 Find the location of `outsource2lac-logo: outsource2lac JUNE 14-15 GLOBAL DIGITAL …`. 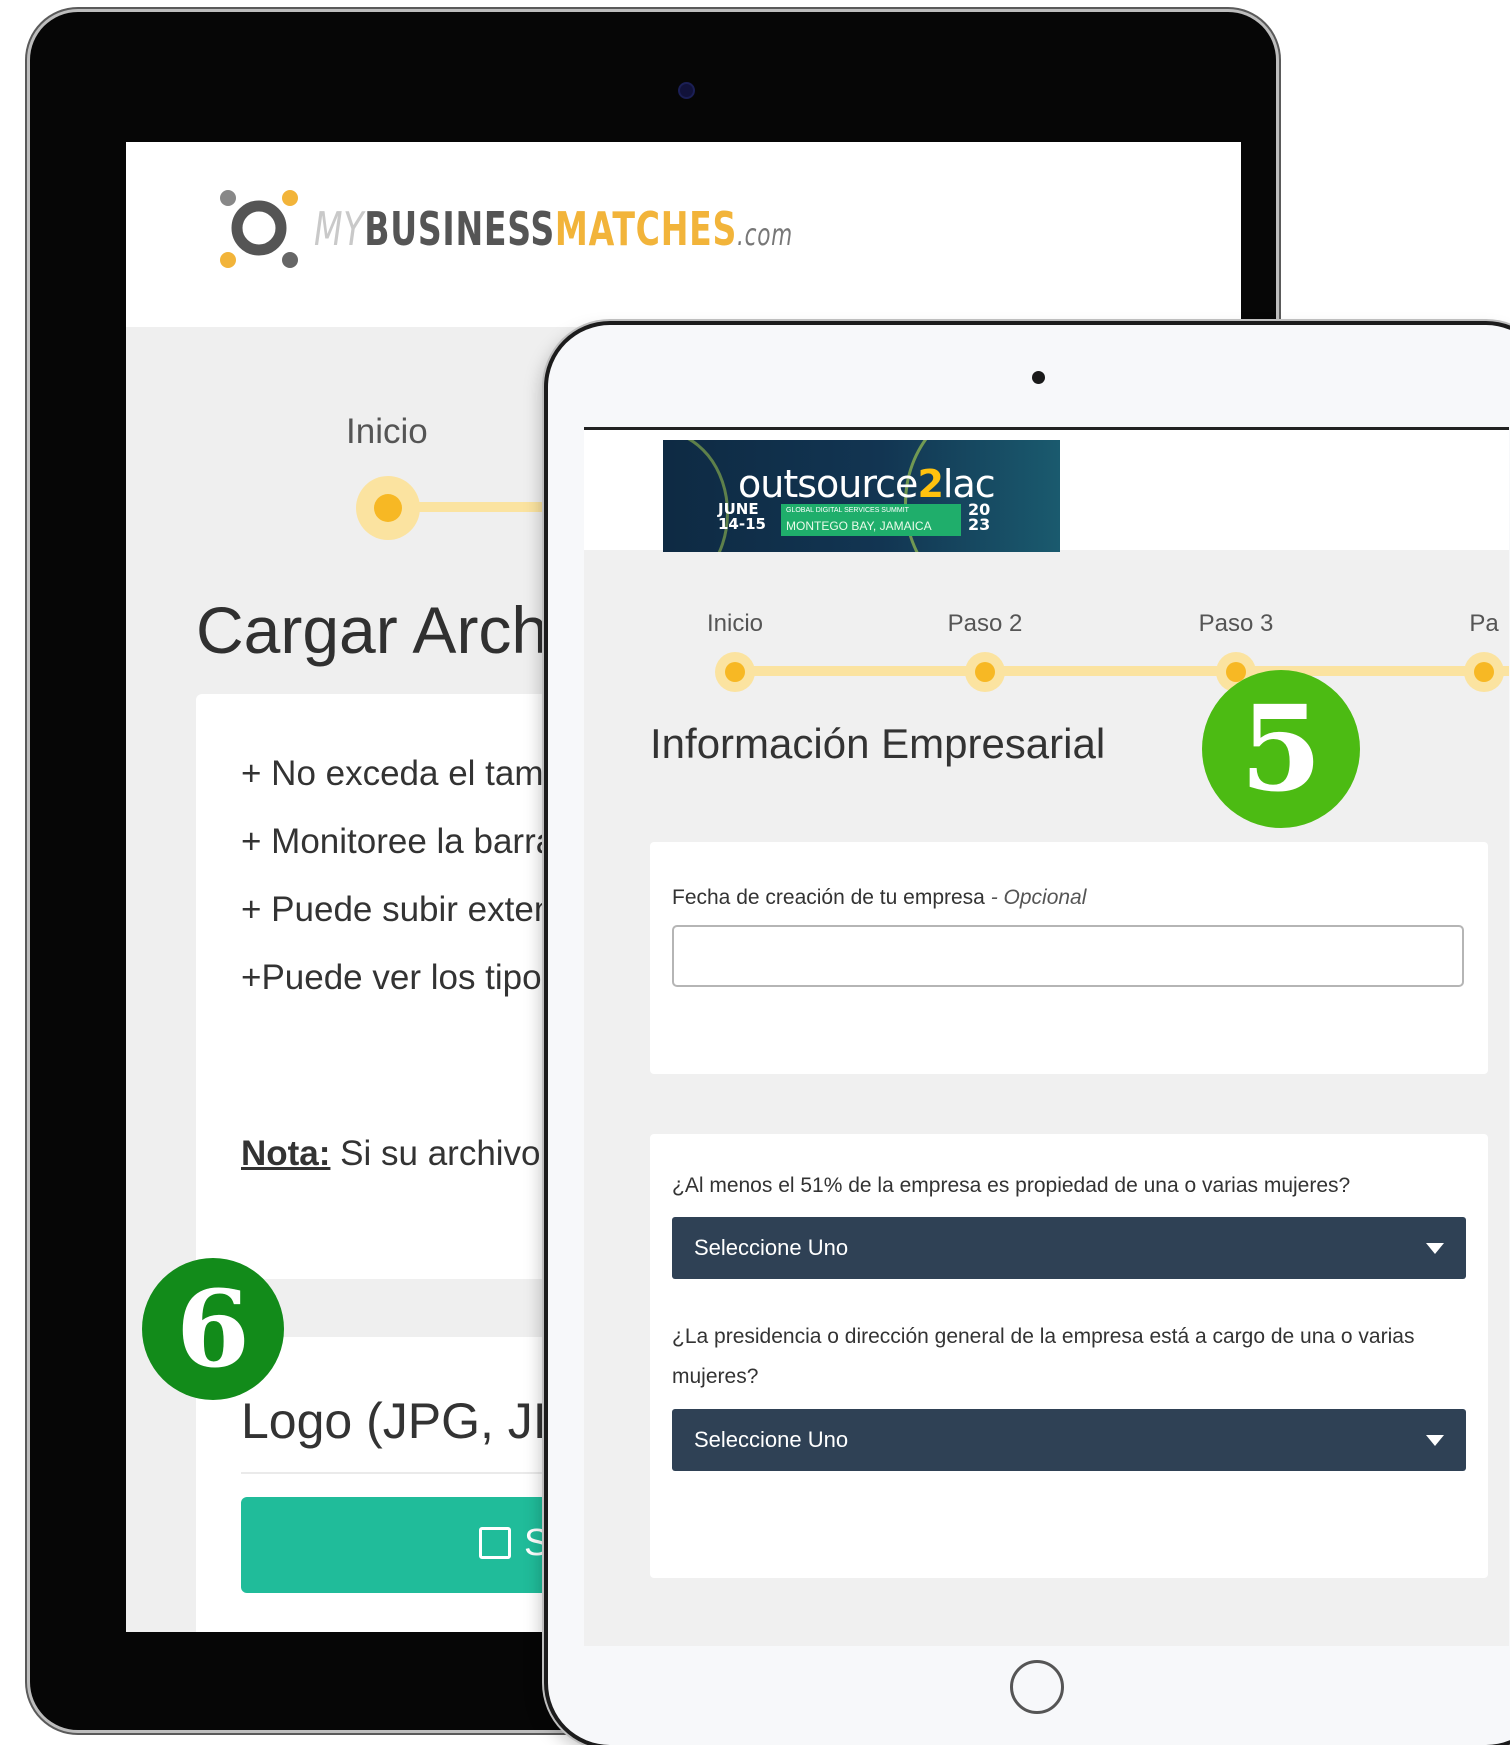

outsource2lac-logo: outsource2lac JUNE 14-15 GLOBAL DIGITAL … is located at coordinates (861, 496).